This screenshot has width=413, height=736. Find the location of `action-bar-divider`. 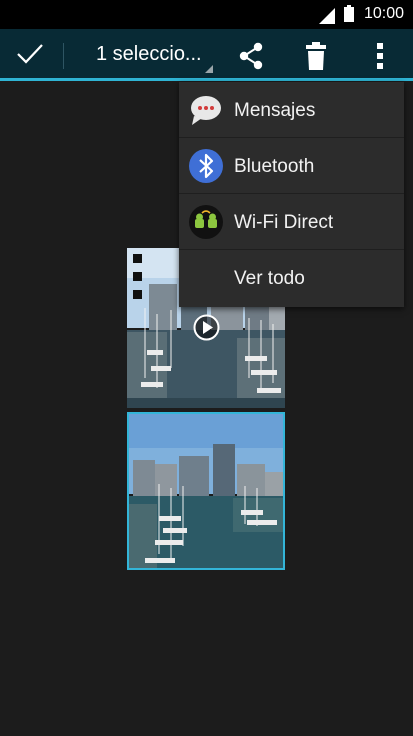

action-bar-divider is located at coordinates (63, 56).